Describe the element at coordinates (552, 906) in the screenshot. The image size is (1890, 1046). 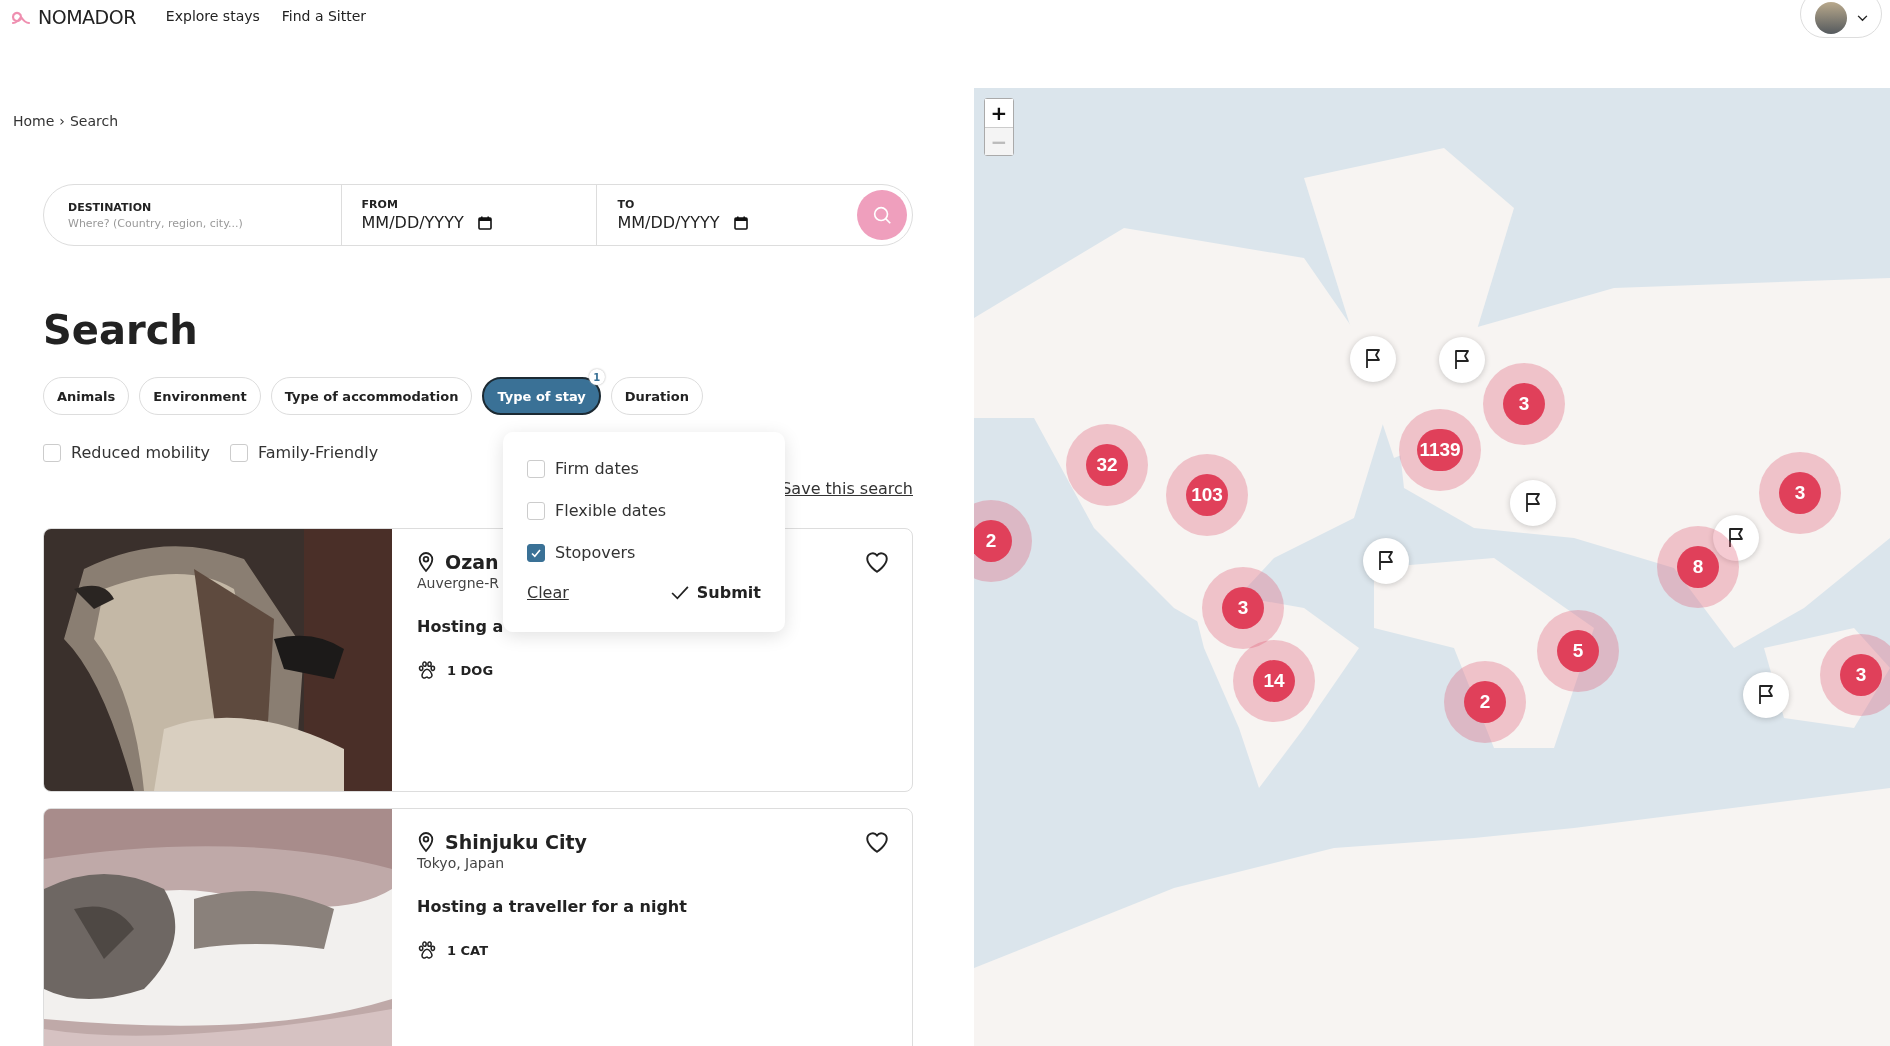
I see `listing-description: Hosting a traveller for a night` at that location.